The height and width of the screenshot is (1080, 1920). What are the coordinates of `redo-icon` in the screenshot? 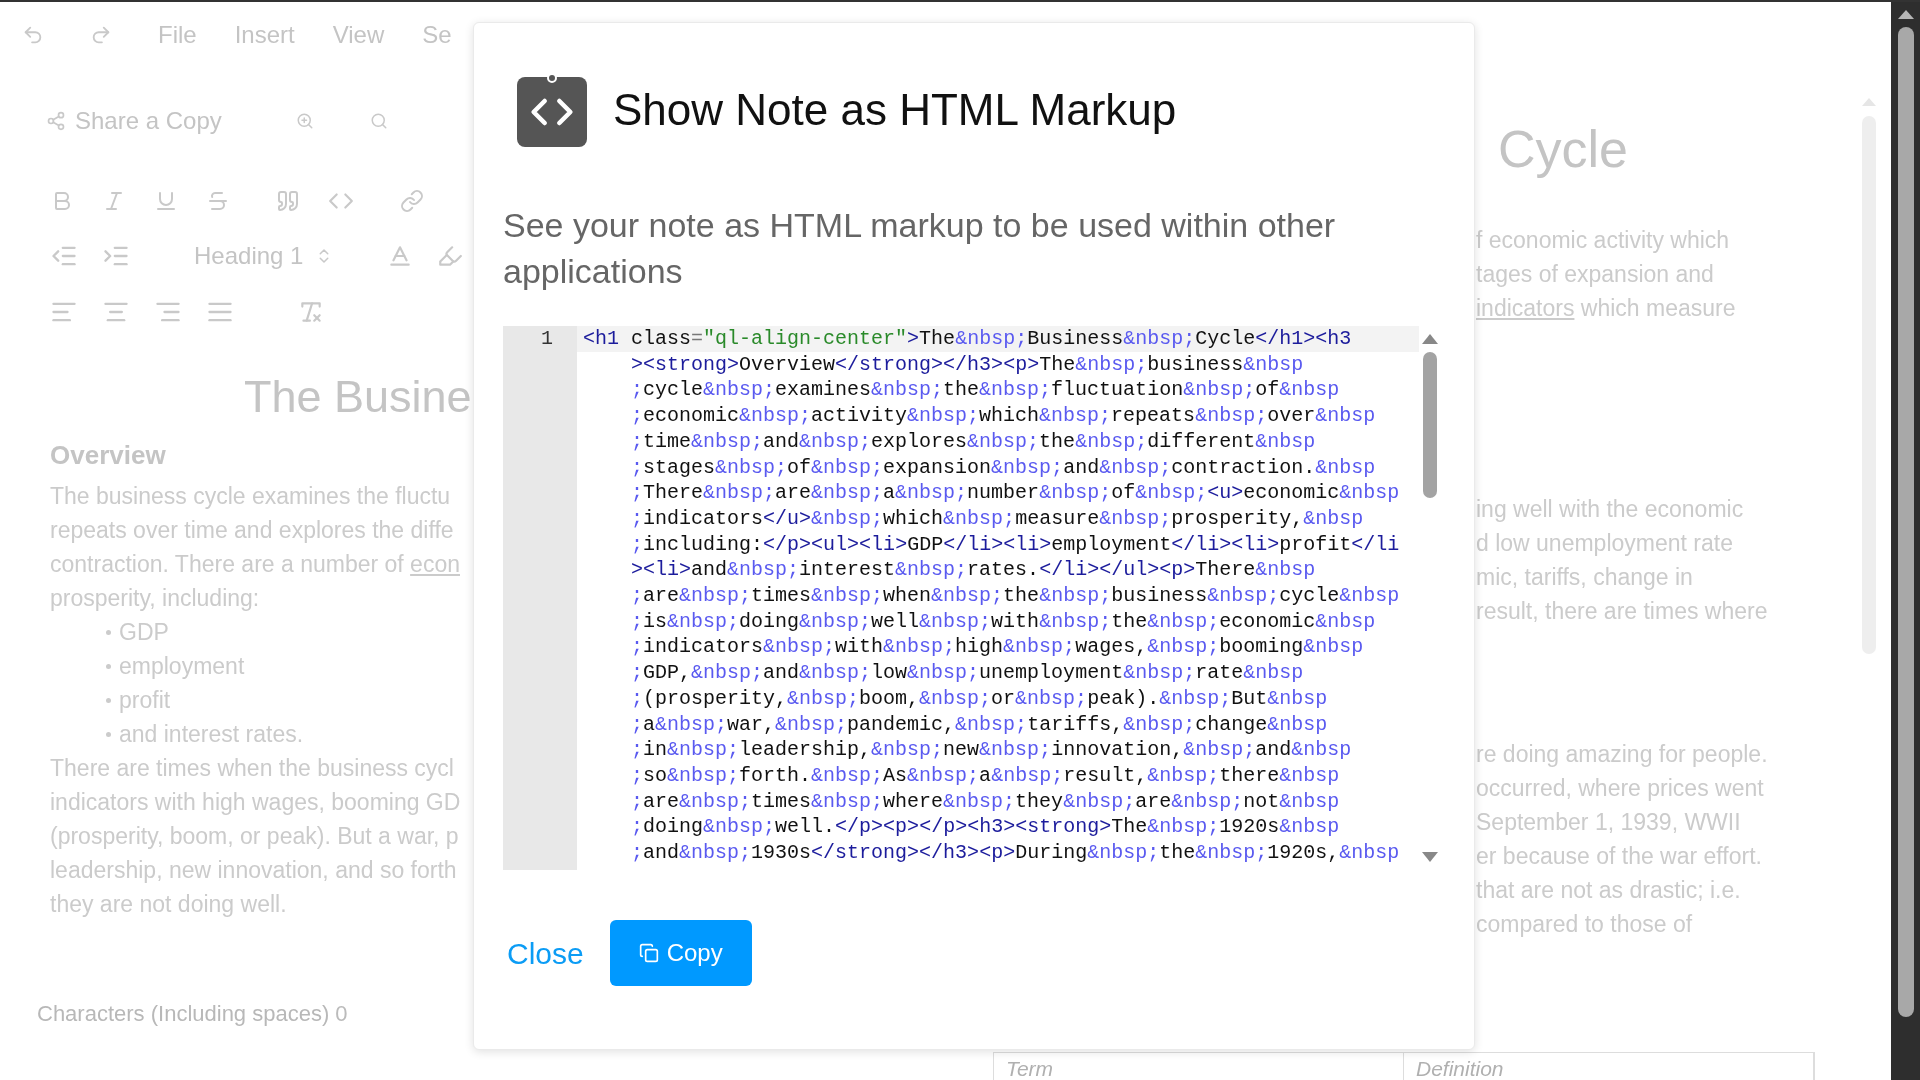 It's located at (101, 35).